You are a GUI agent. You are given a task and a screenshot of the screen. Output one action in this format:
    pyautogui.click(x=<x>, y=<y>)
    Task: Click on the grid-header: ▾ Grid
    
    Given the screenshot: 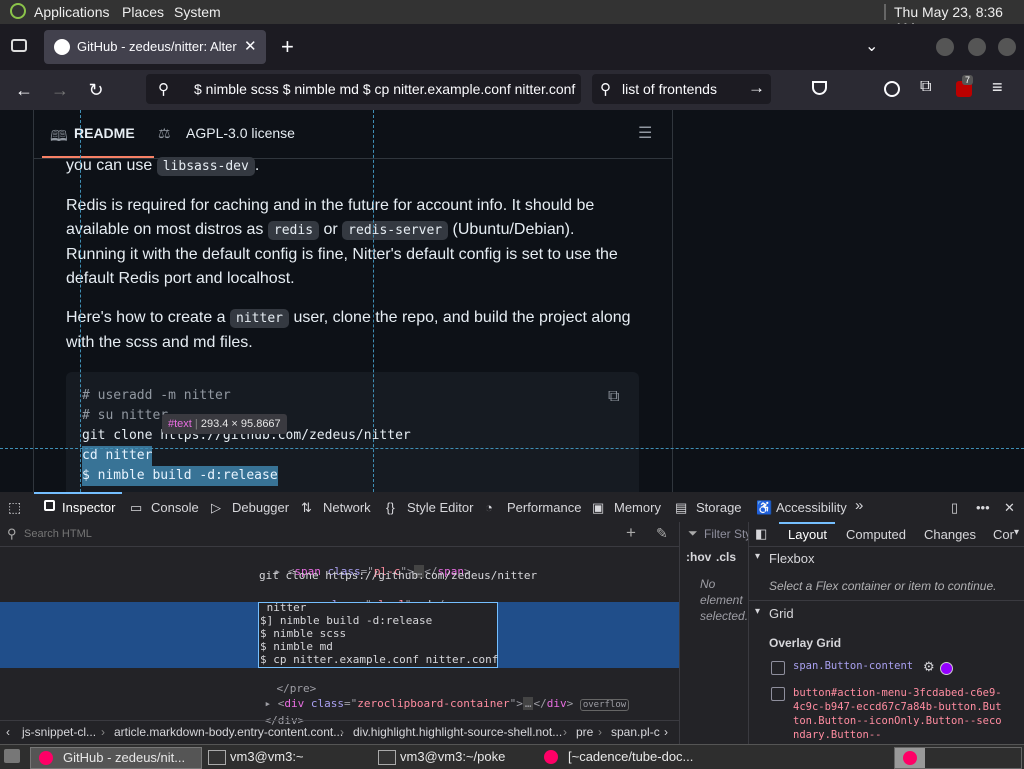 What is the action you would take?
    pyautogui.click(x=886, y=611)
    